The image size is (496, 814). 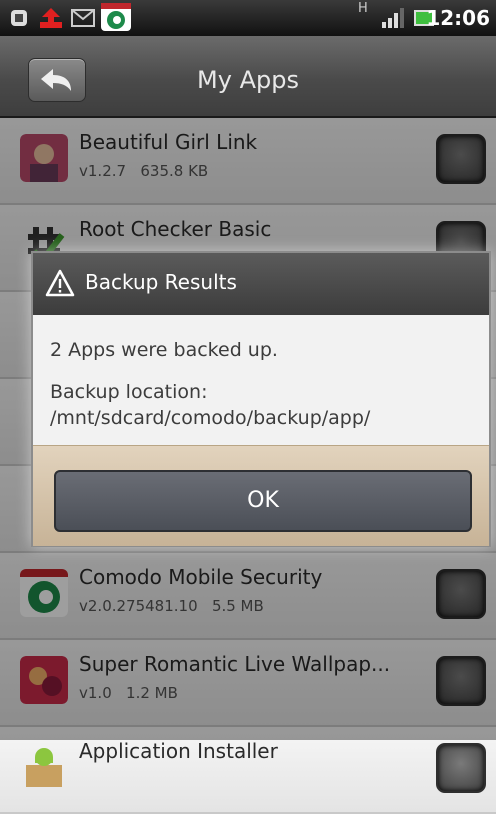 I want to click on network-type-label: H, so click(x=363, y=8).